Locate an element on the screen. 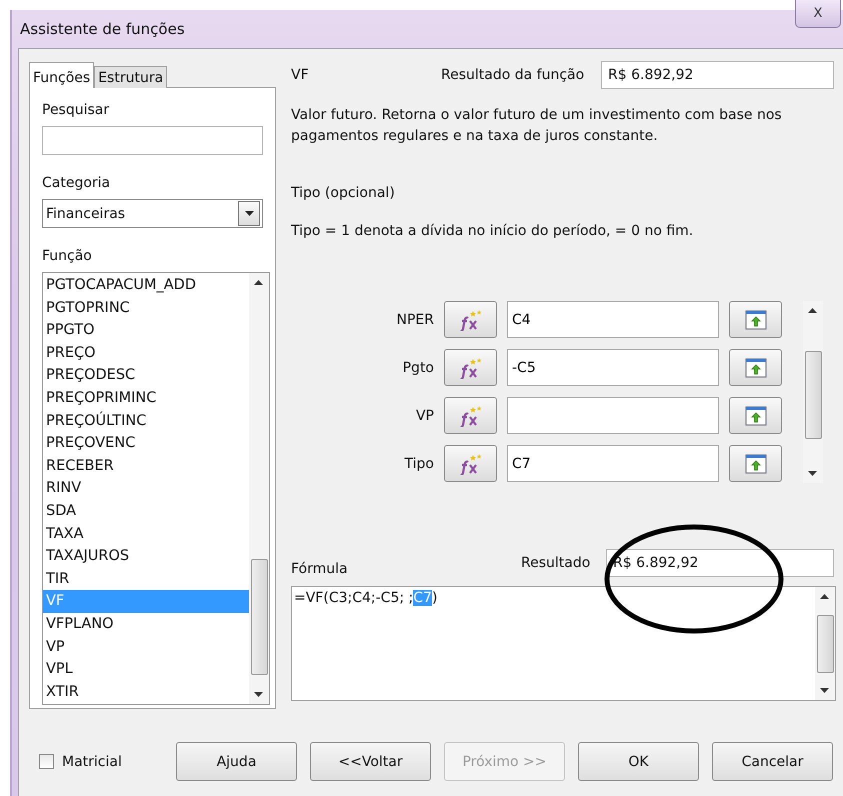 This screenshot has width=843, height=796. argument-field: C7 is located at coordinates (613, 463).